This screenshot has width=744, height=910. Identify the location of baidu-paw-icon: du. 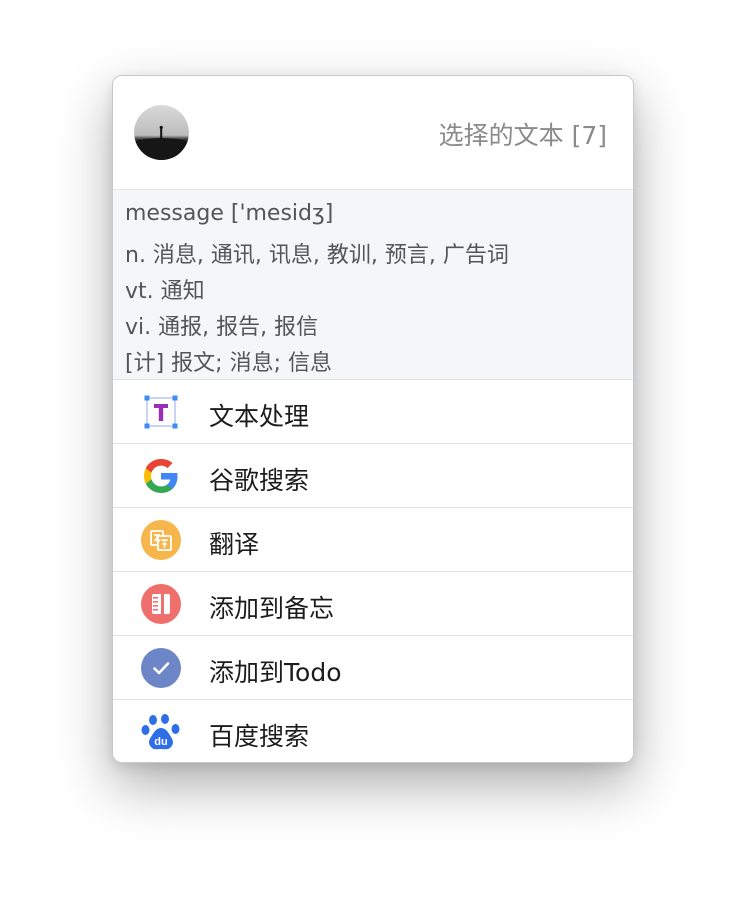
(160, 732).